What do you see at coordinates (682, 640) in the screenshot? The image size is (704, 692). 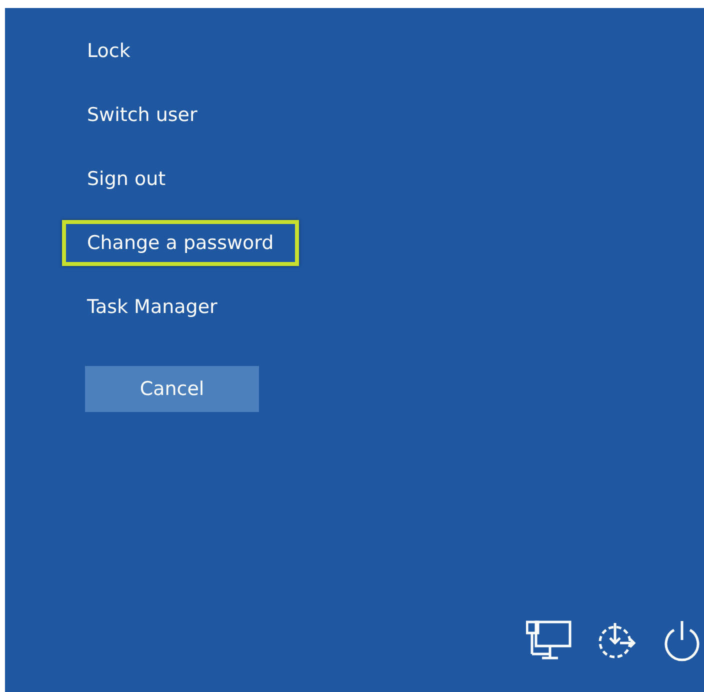 I see `power-icon` at bounding box center [682, 640].